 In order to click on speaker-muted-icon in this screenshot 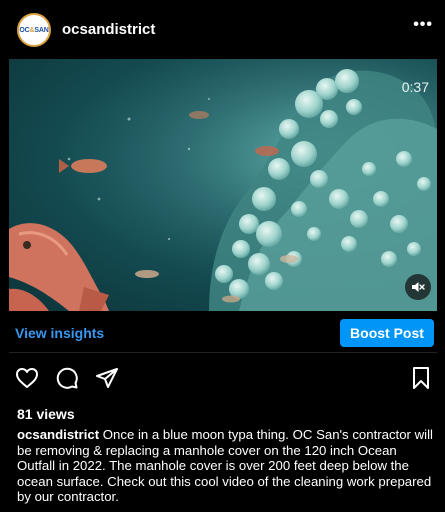, I will do `click(418, 287)`.